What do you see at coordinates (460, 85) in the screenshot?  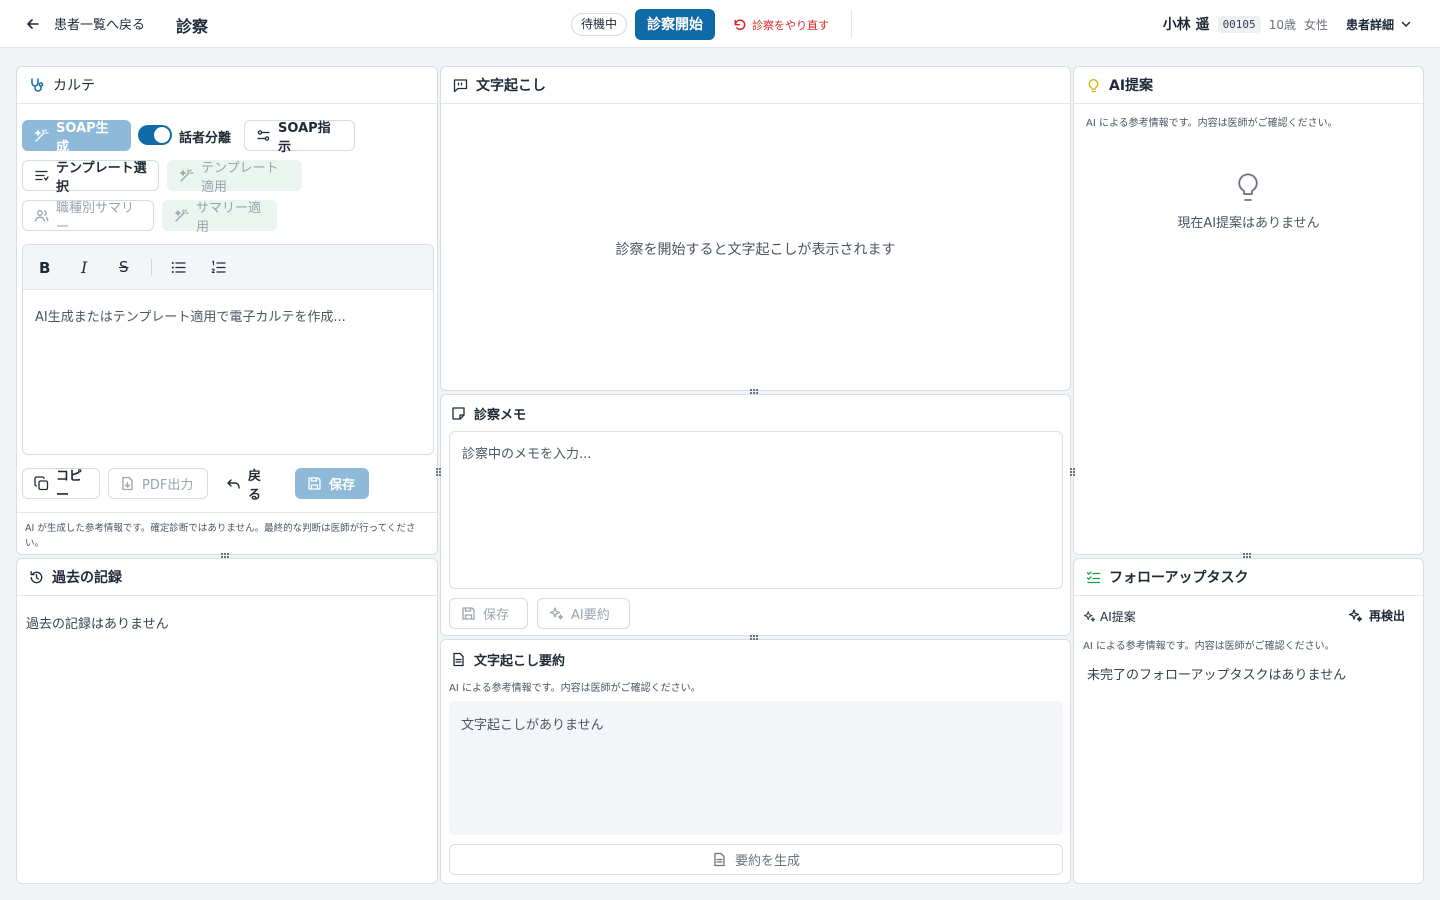 I see `message-square-quote-icon` at bounding box center [460, 85].